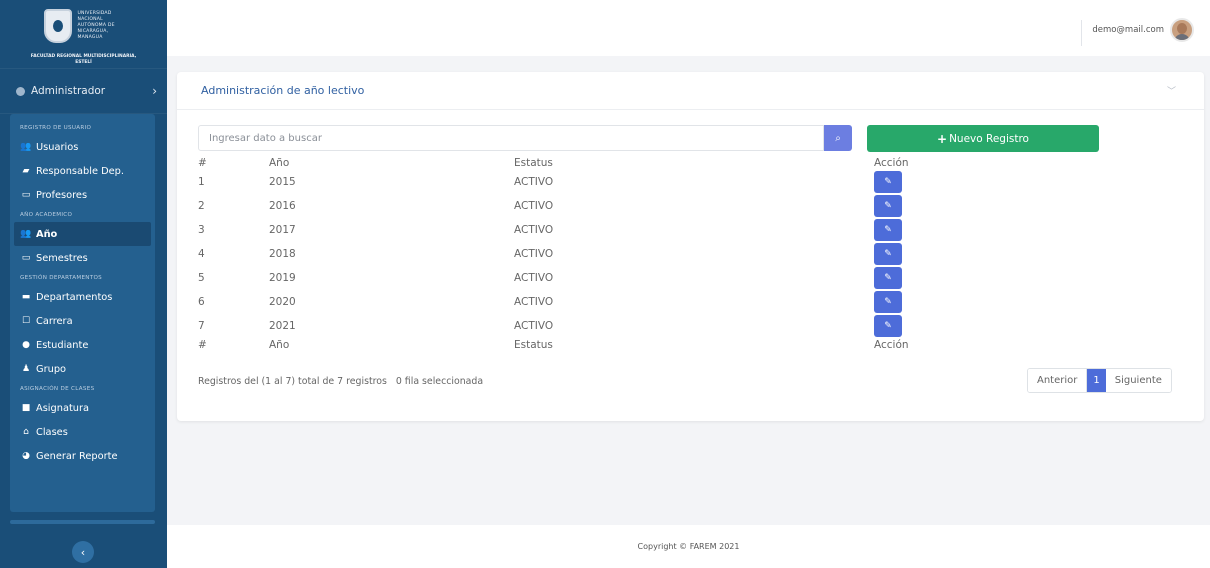 The width and height of the screenshot is (1210, 568). I want to click on pagination-next: Siguiente, so click(1138, 380).